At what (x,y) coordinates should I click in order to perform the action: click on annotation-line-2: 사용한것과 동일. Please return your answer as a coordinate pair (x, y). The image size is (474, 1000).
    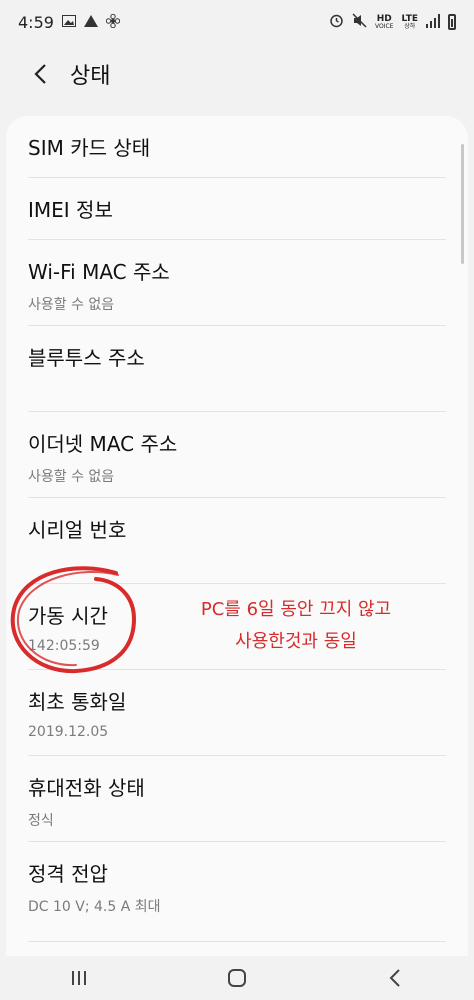
    Looking at the image, I should click on (296, 641).